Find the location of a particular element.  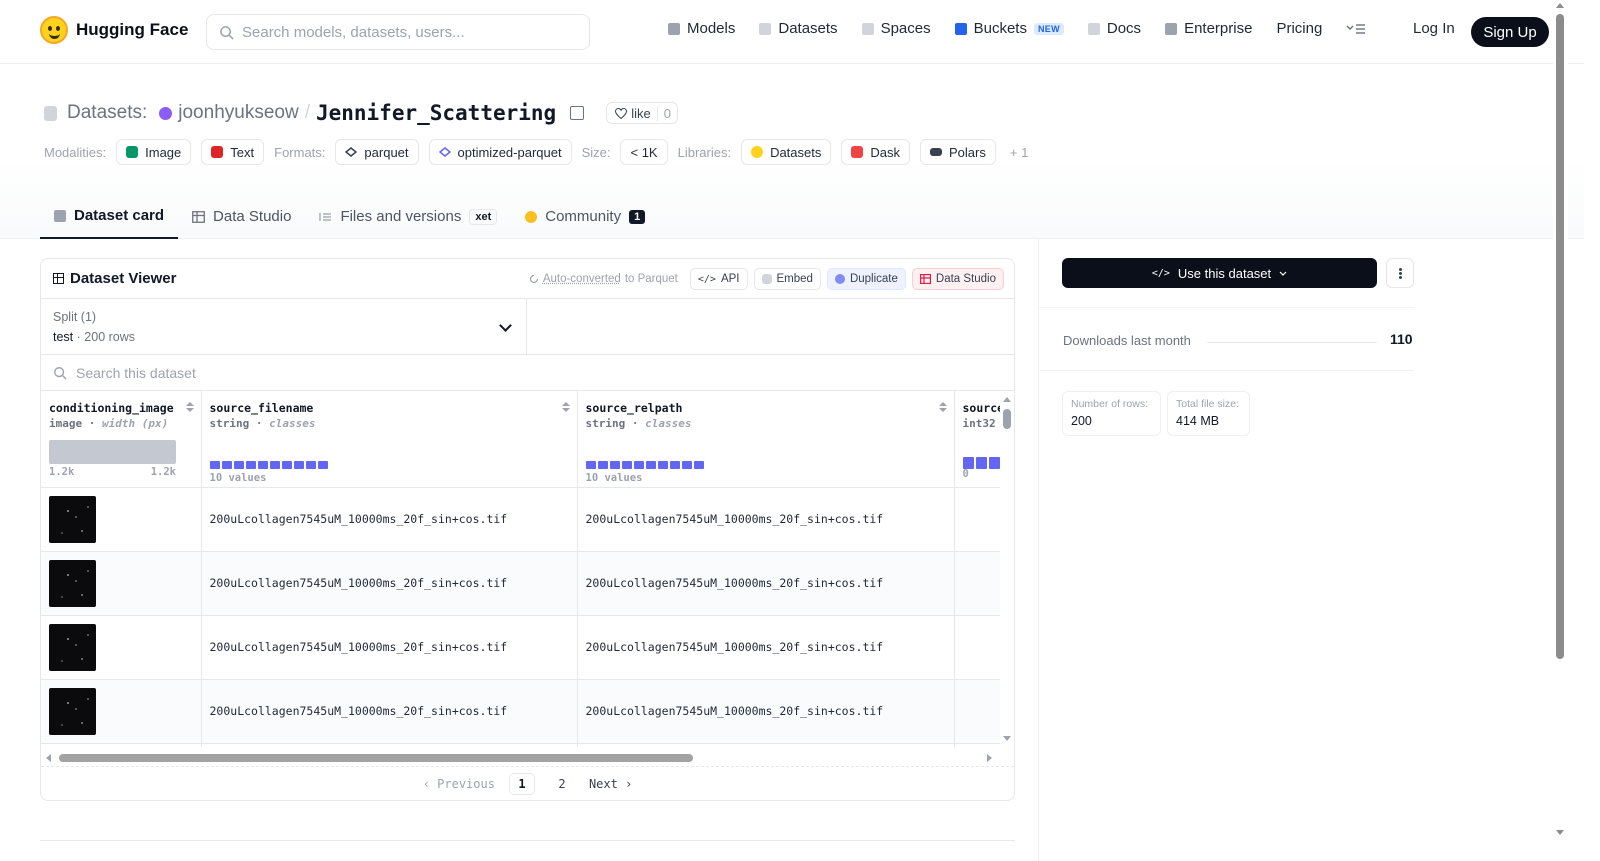

tab-files-and-versions: Files and versions xet is located at coordinates (408, 216).